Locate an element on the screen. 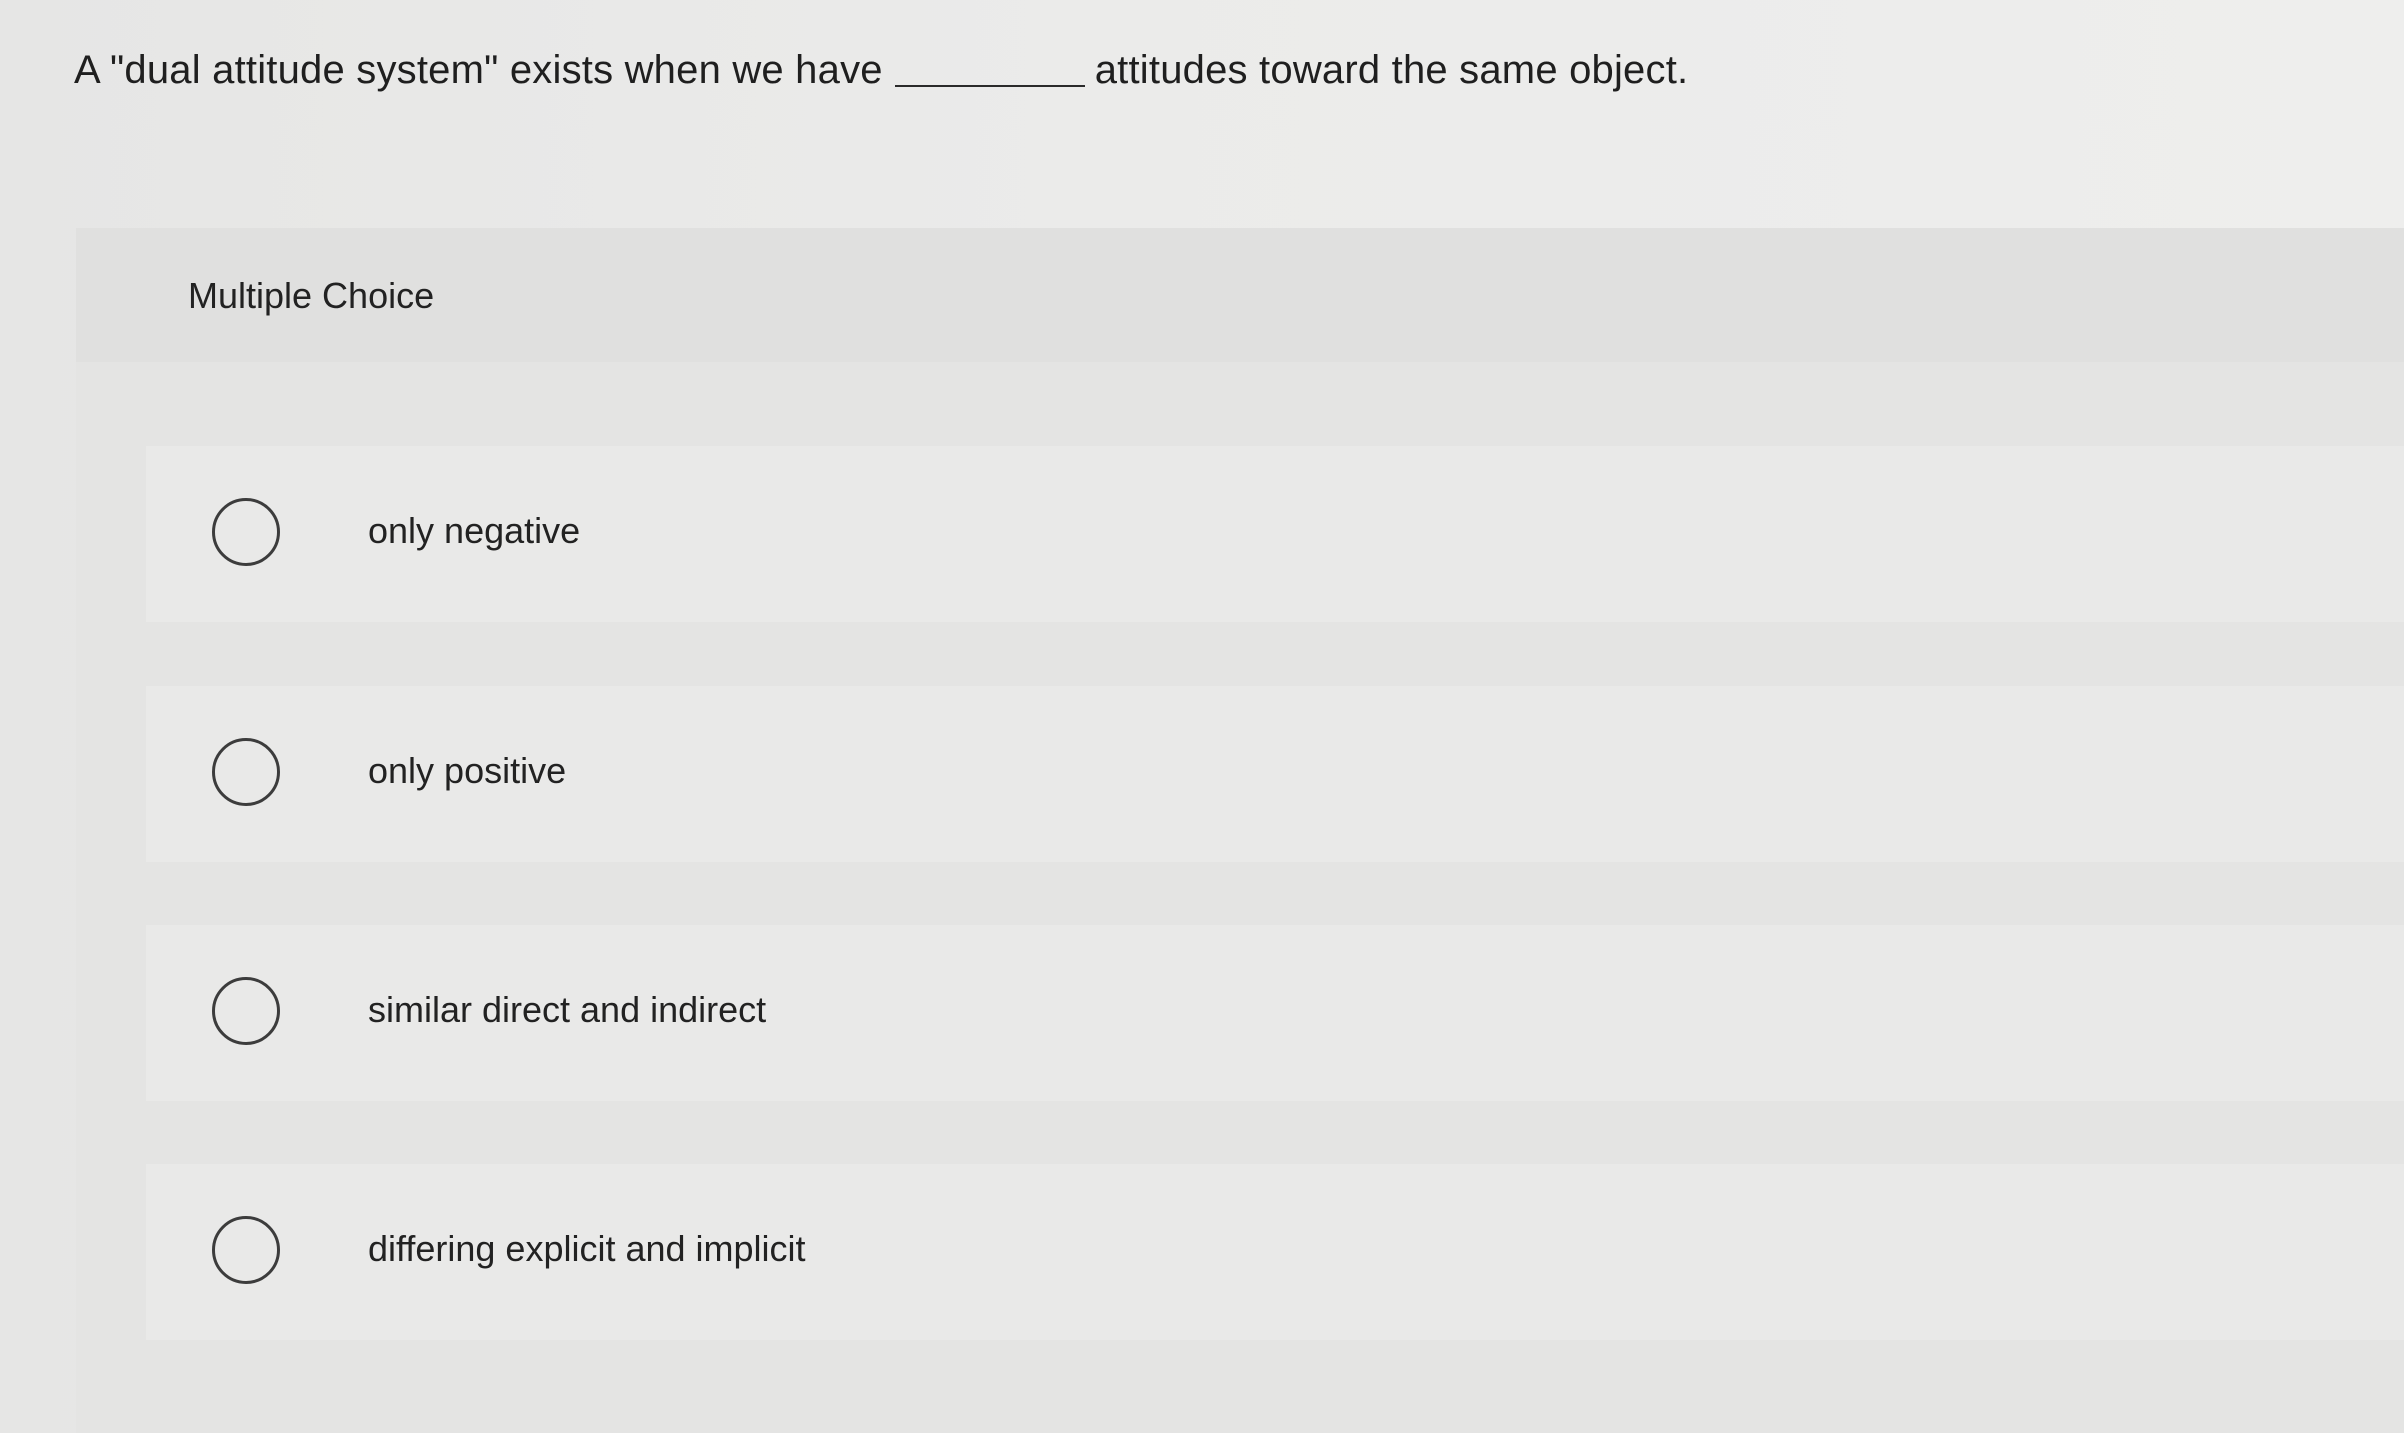 Image resolution: width=2404 pixels, height=1433 pixels. answer-blank is located at coordinates (989, 66).